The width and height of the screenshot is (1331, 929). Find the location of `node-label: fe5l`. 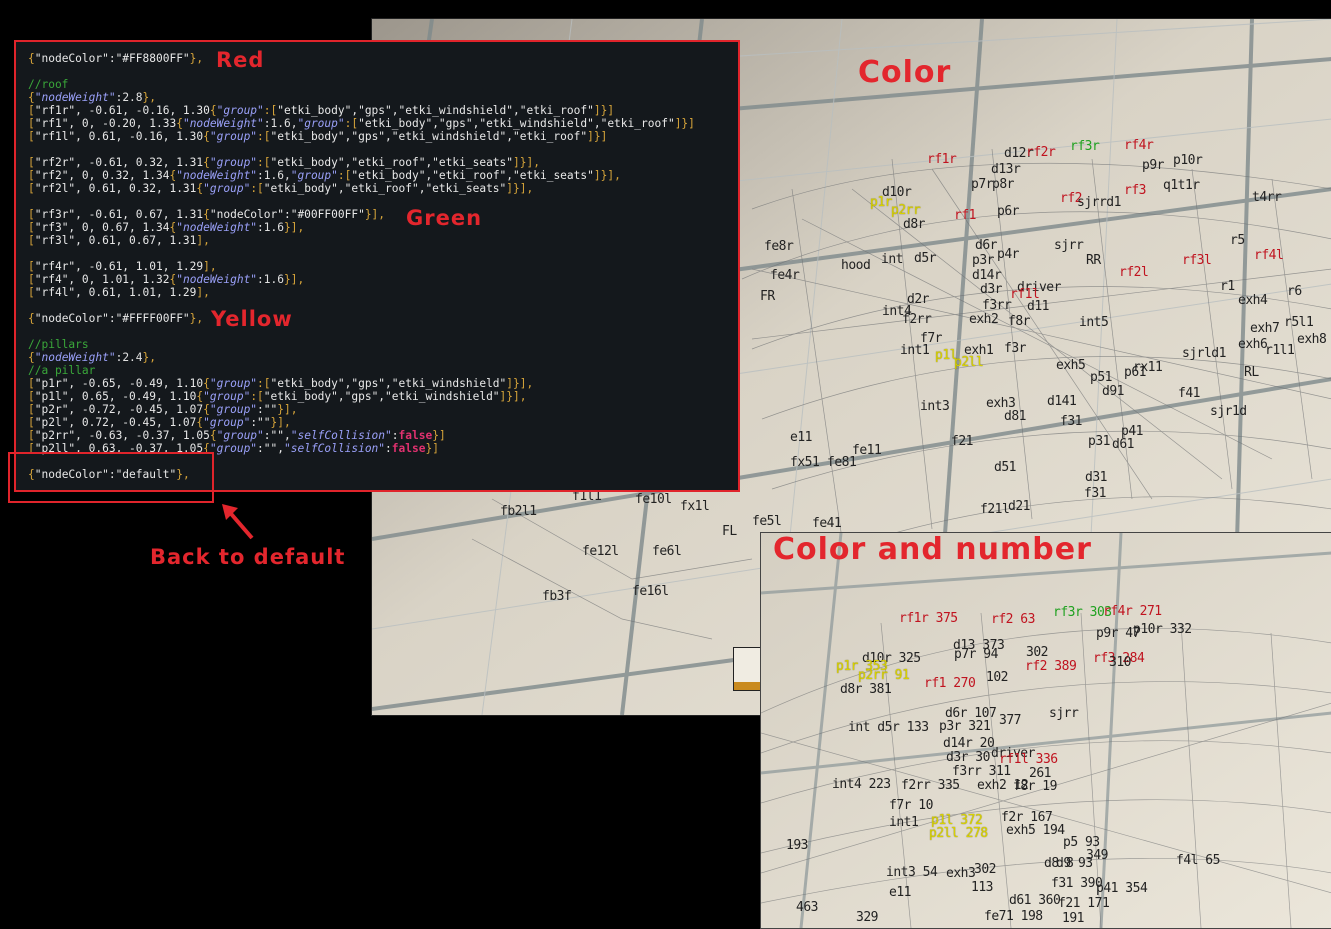

node-label: fe5l is located at coordinates (767, 521).